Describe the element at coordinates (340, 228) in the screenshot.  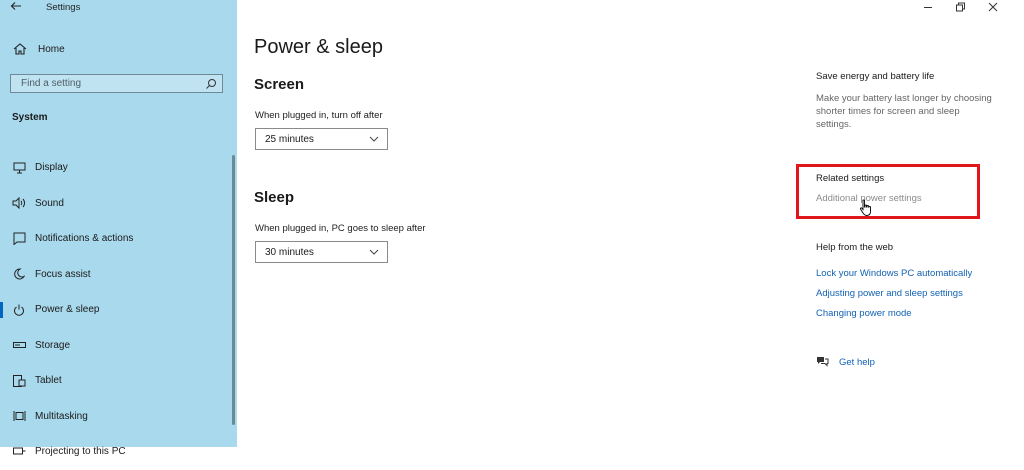
I see `sleep-timeout-label: When plugged in, PC goes to sleep after` at that location.